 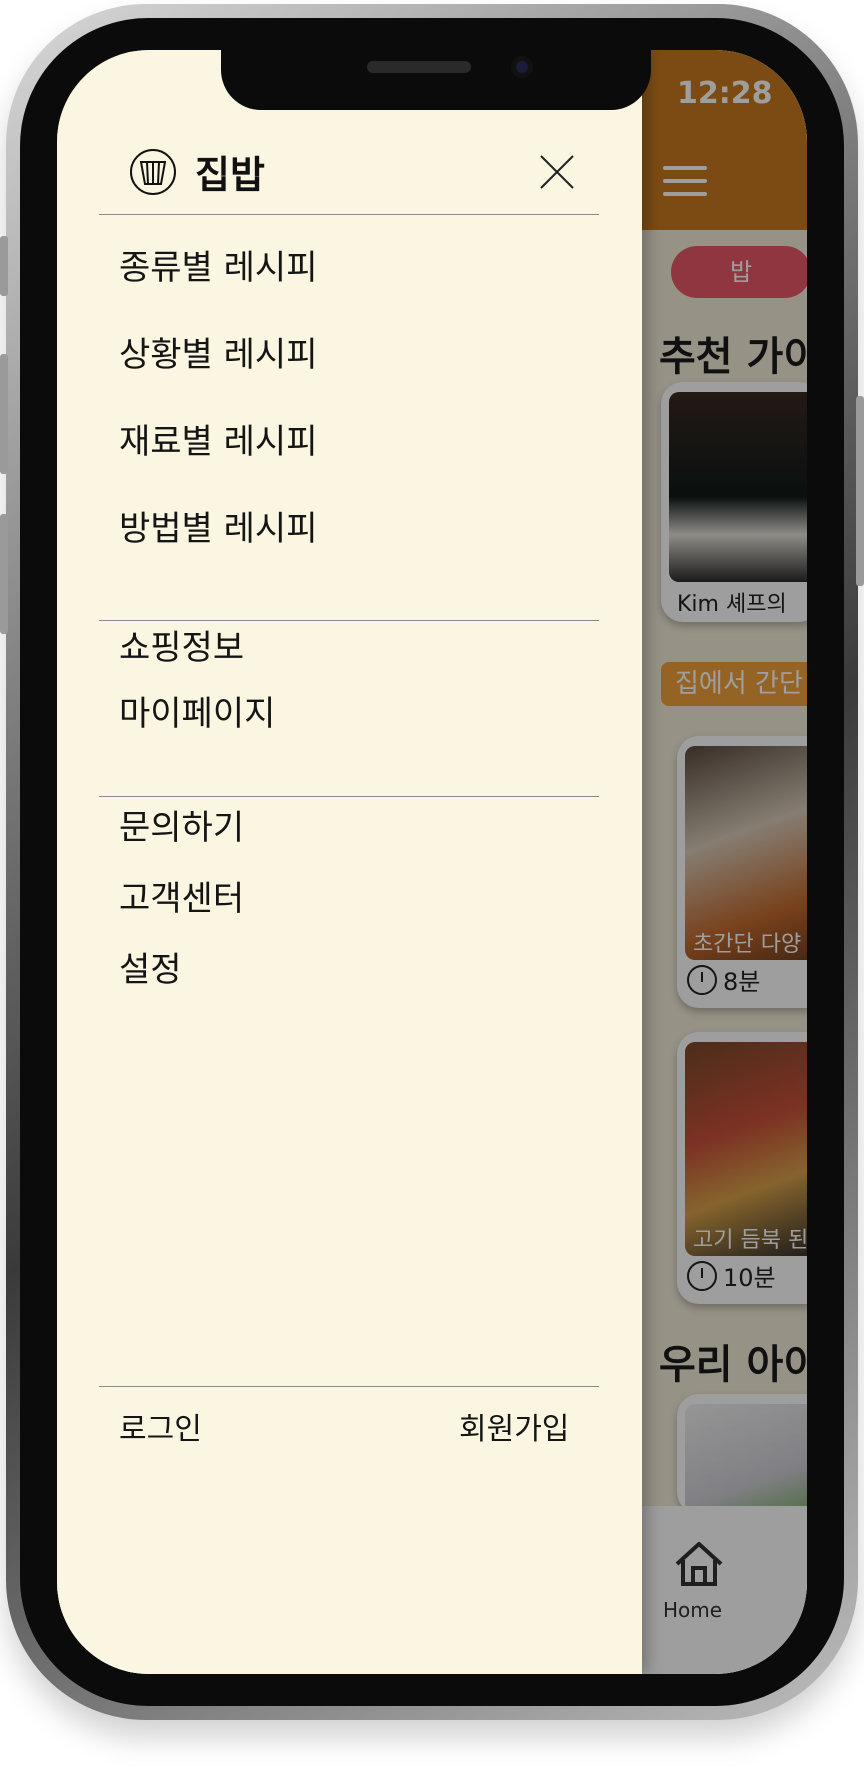 I want to click on menu-item-recipe-by-type: 종류별 레시피, so click(x=218, y=264).